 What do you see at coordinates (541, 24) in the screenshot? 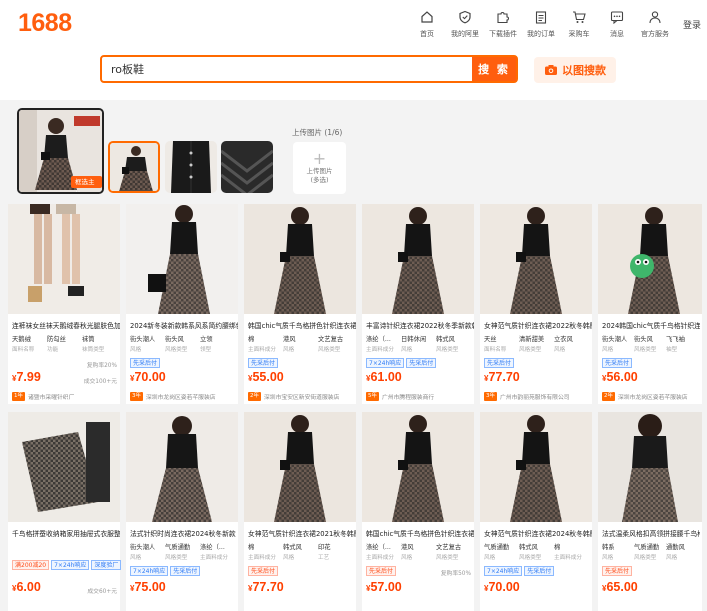
I see `nav-my-orders: 我的订单` at bounding box center [541, 24].